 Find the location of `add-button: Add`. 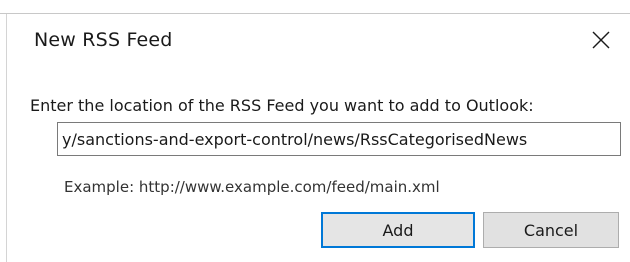

add-button: Add is located at coordinates (398, 230).